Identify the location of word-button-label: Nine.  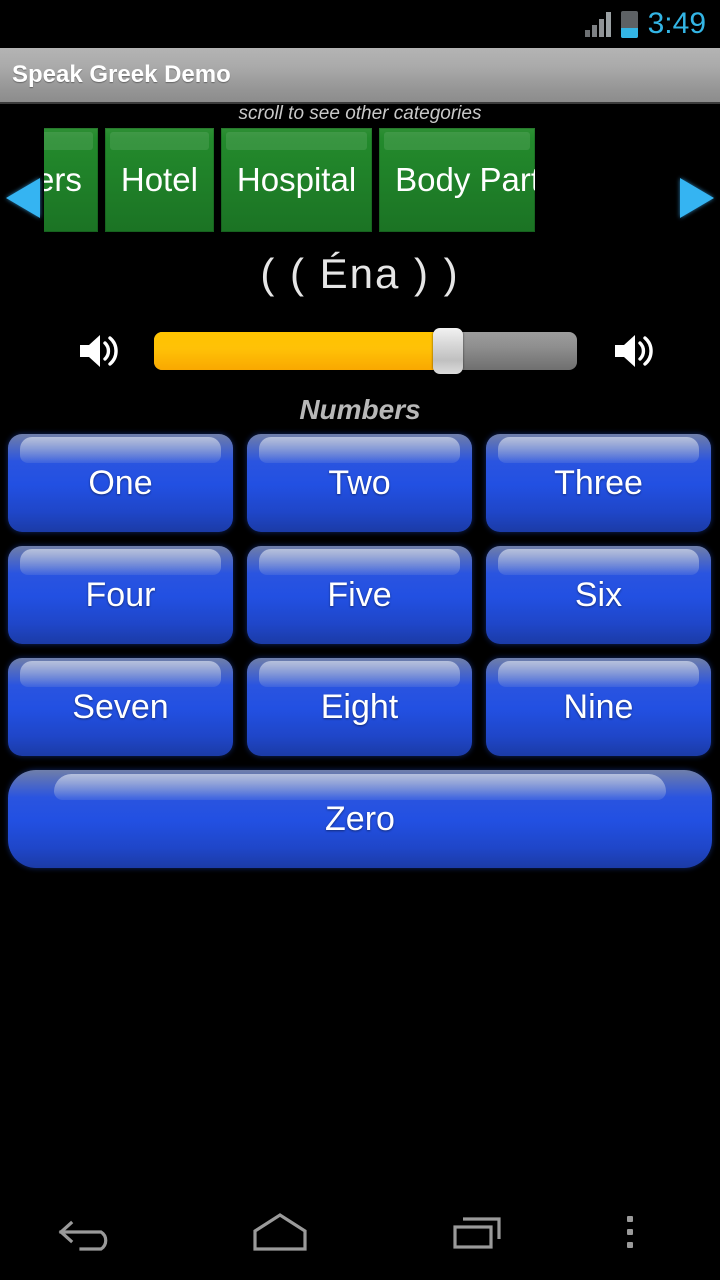
(598, 706).